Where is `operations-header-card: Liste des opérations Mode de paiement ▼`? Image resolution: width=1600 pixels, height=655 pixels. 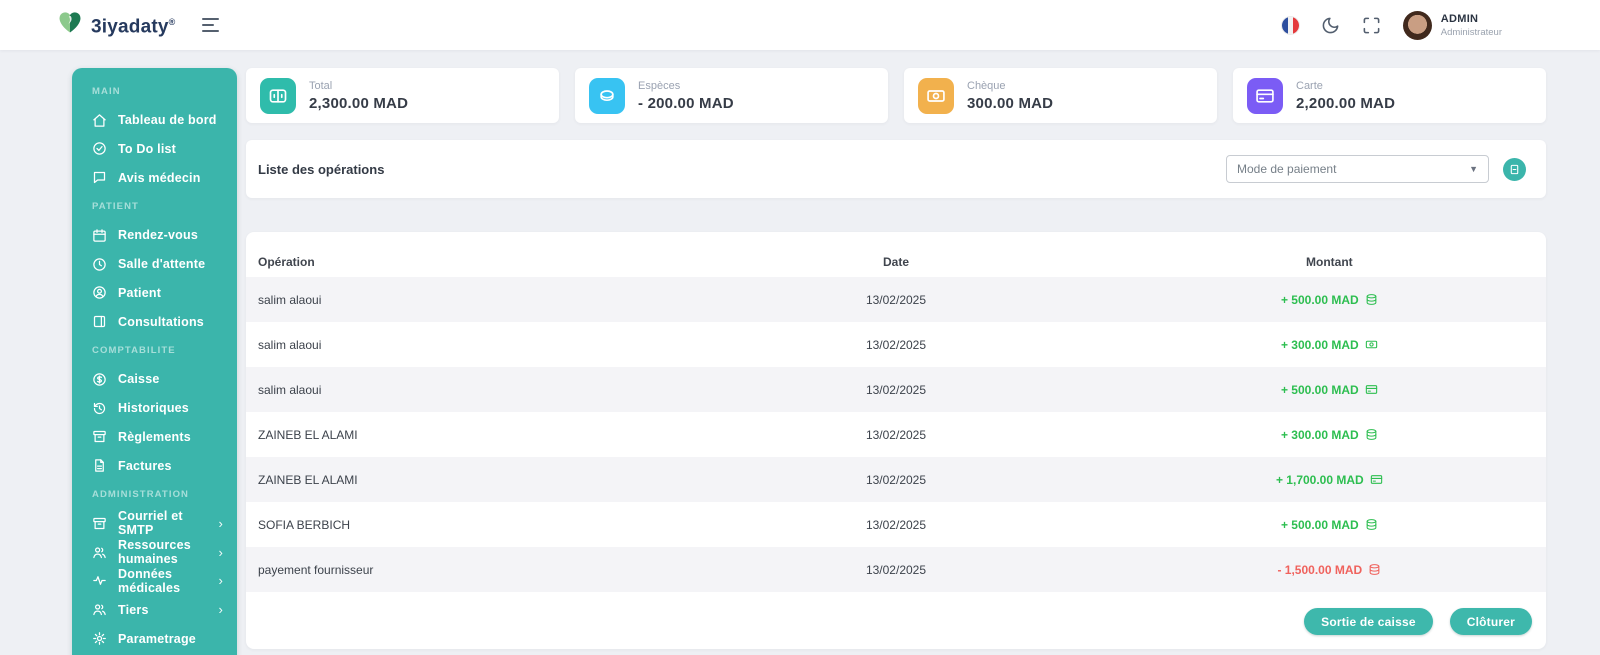 operations-header-card: Liste des opérations Mode de paiement ▼ is located at coordinates (896, 169).